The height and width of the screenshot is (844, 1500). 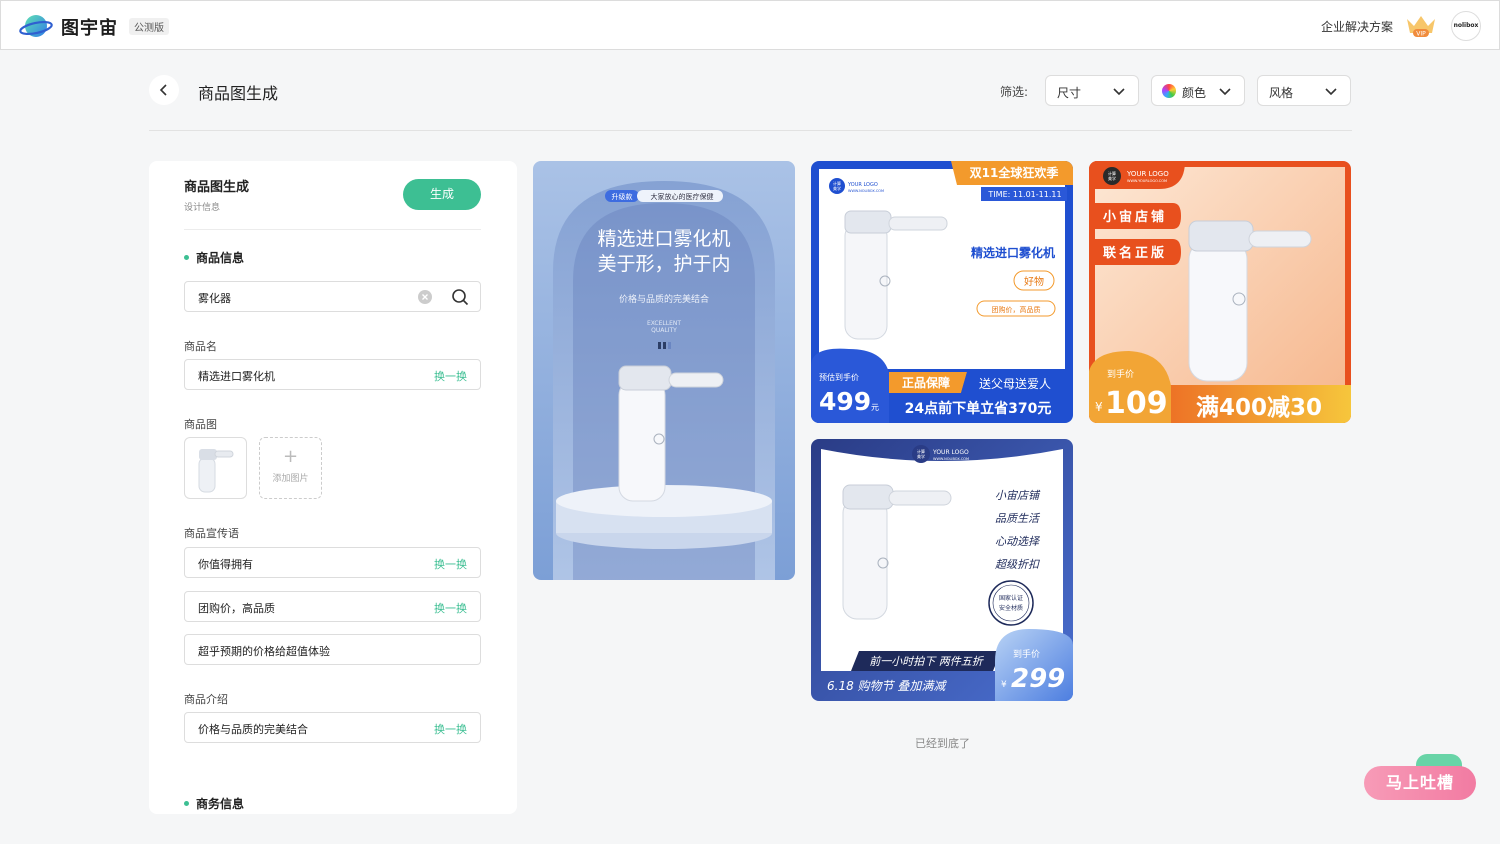 I want to click on card2-logo-url: WWW.NOLIBOX.COM, so click(x=866, y=191).